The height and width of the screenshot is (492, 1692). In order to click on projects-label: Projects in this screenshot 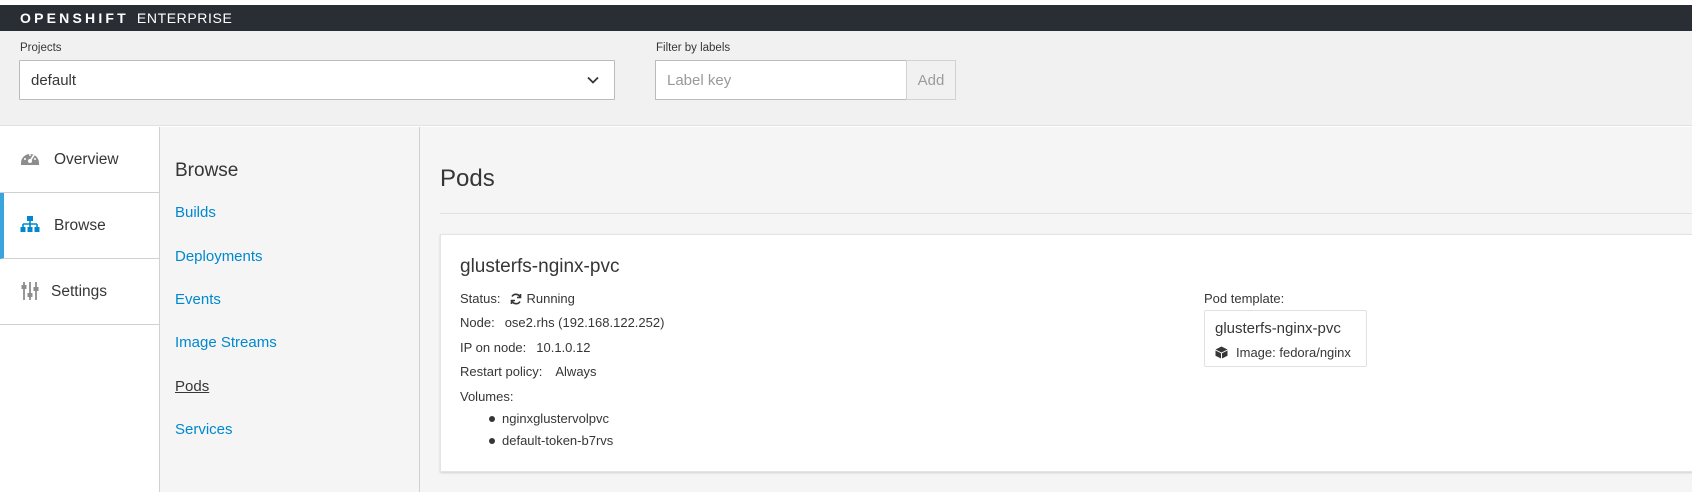, I will do `click(41, 48)`.